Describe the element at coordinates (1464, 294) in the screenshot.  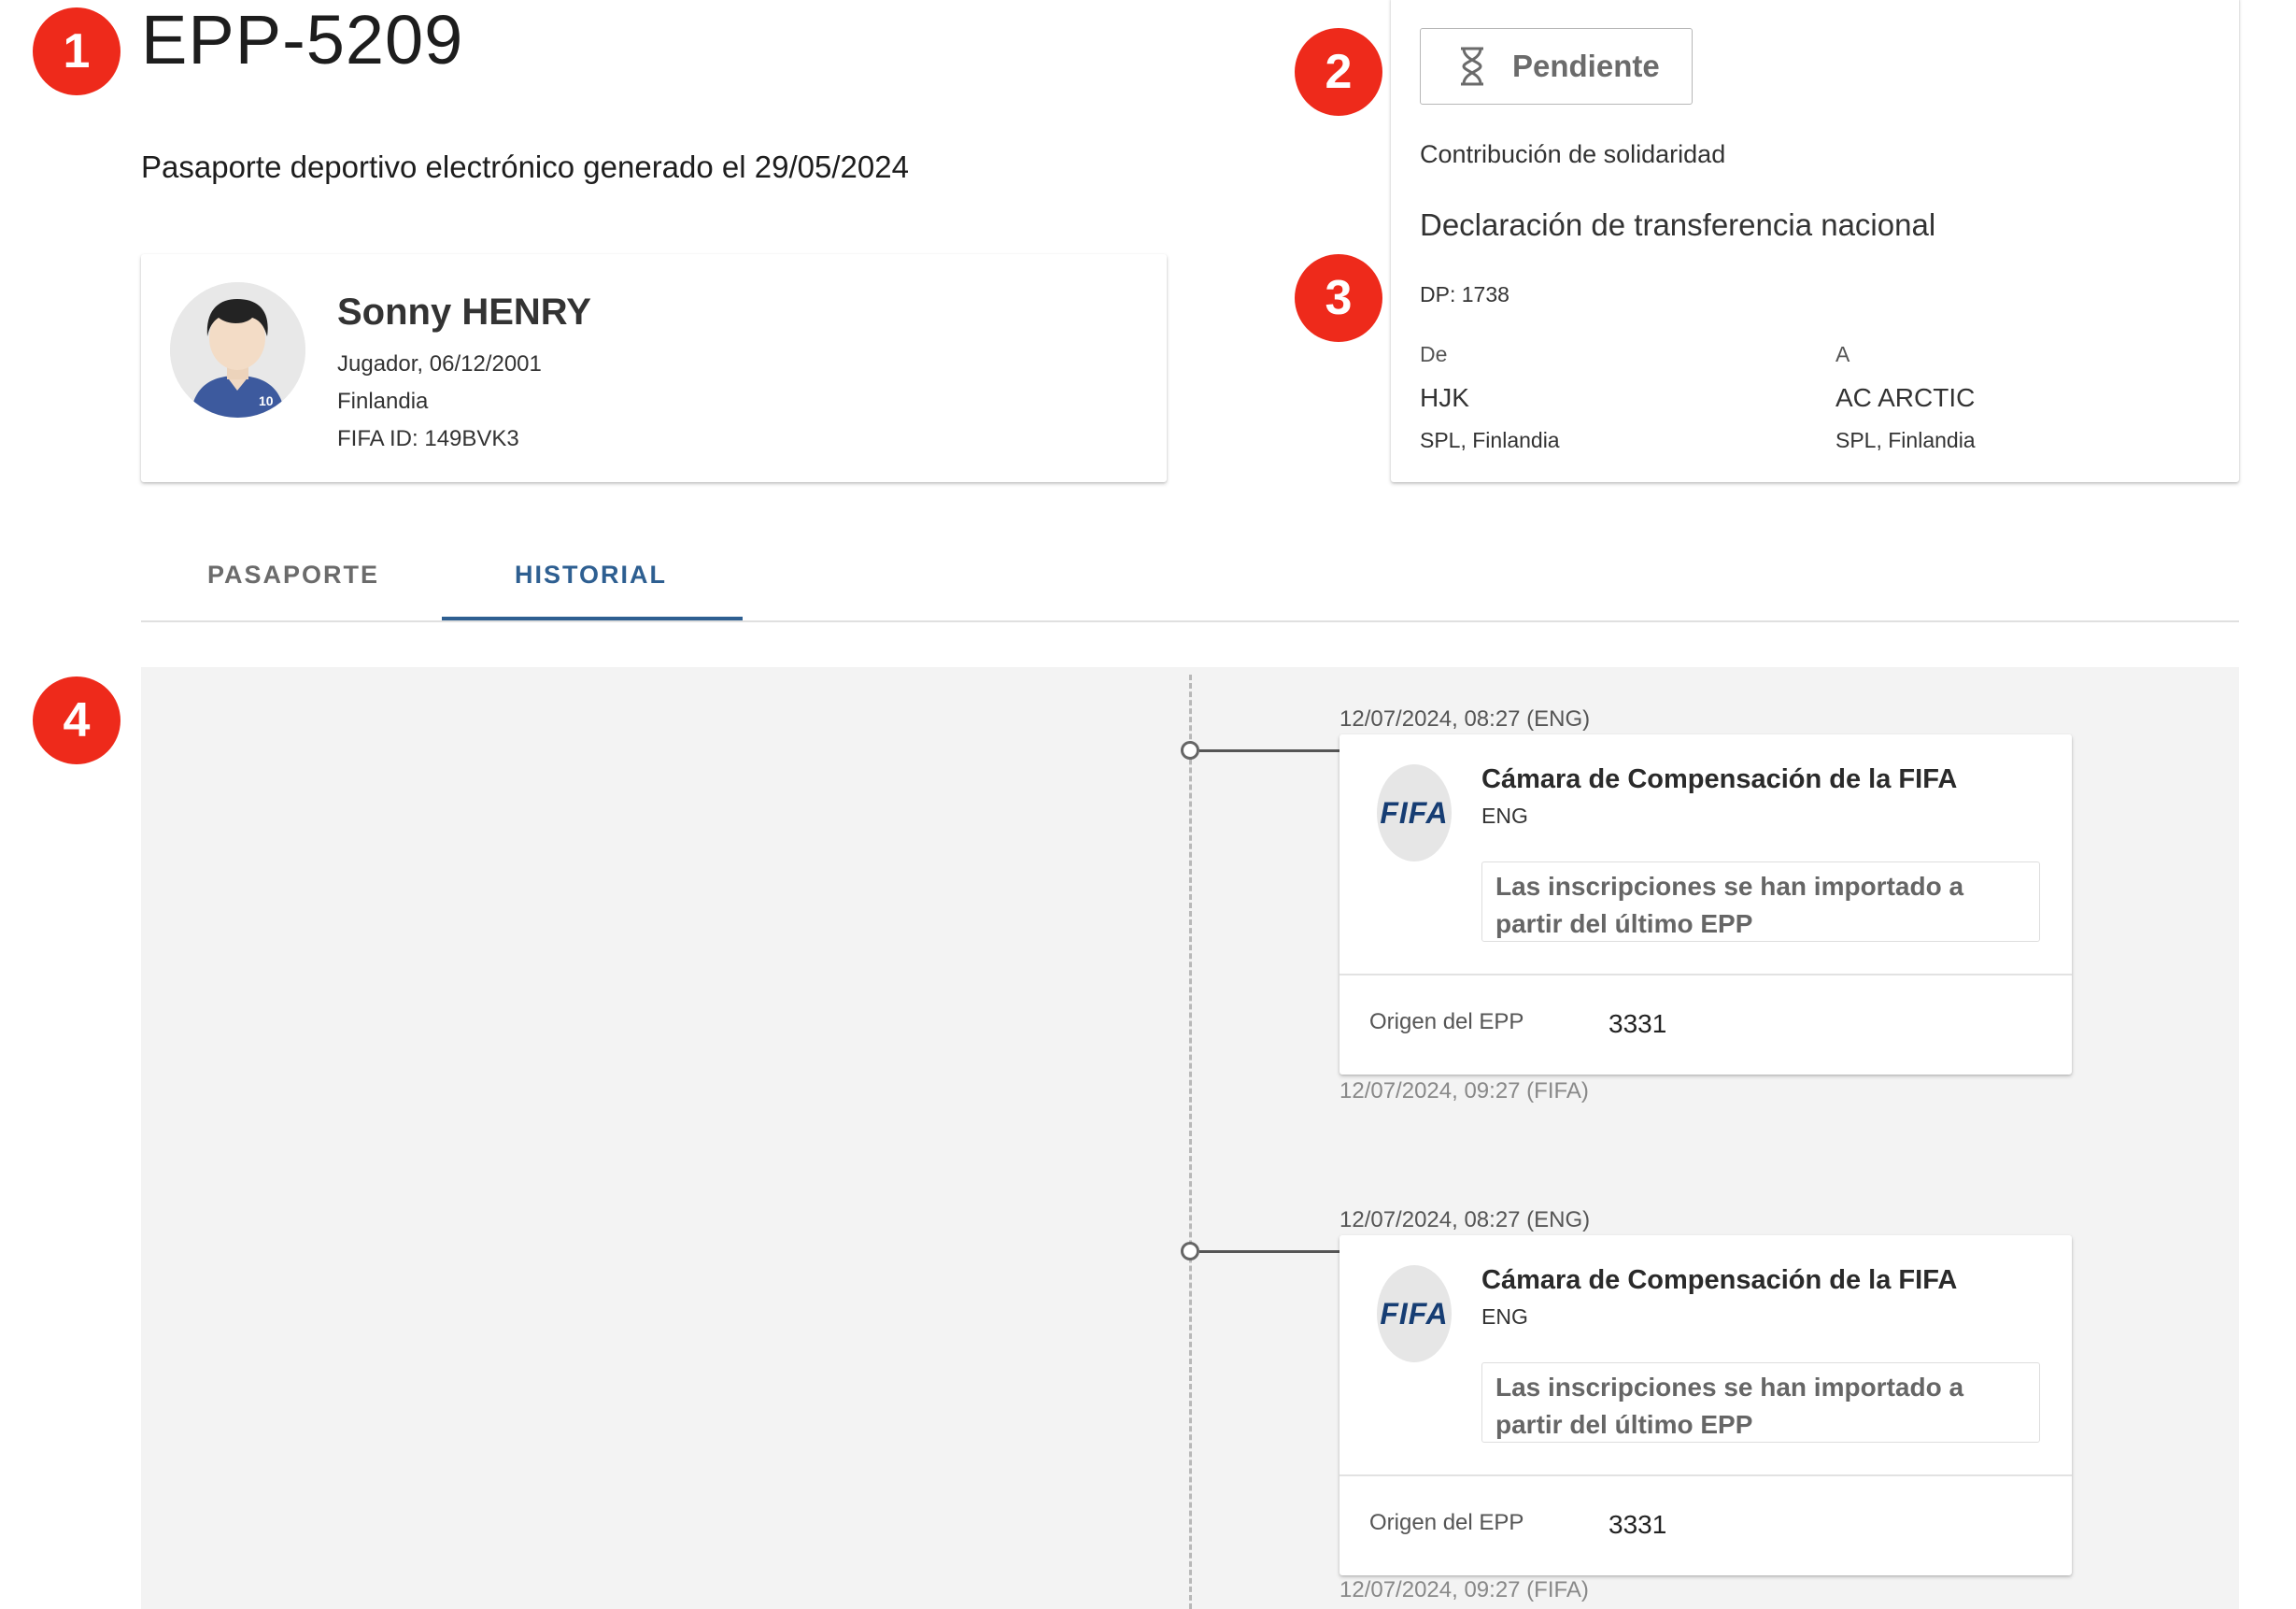
I see `dp-number: DP: 1738` at that location.